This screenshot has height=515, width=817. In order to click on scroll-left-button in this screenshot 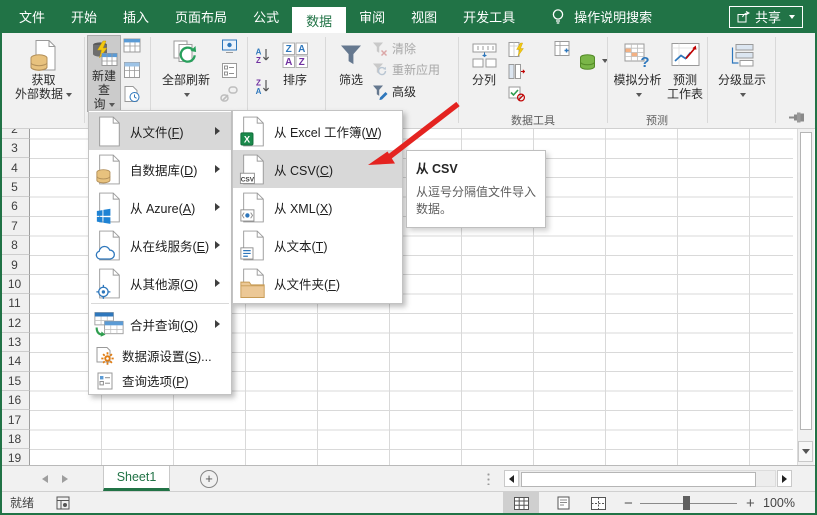, I will do `click(511, 478)`.